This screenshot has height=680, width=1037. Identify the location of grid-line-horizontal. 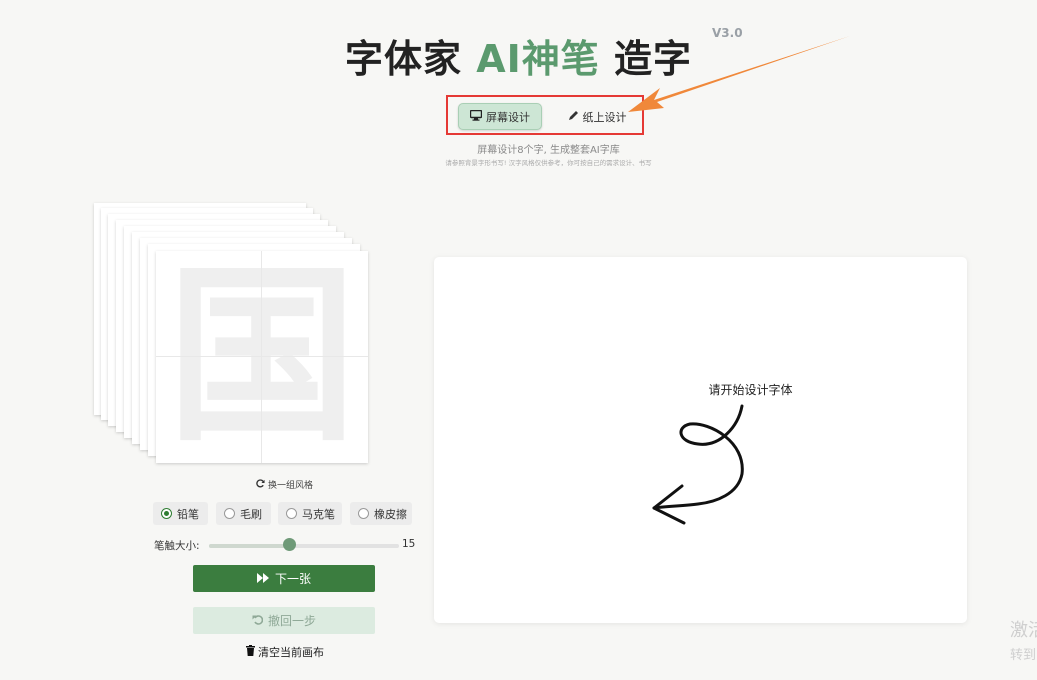
(262, 356).